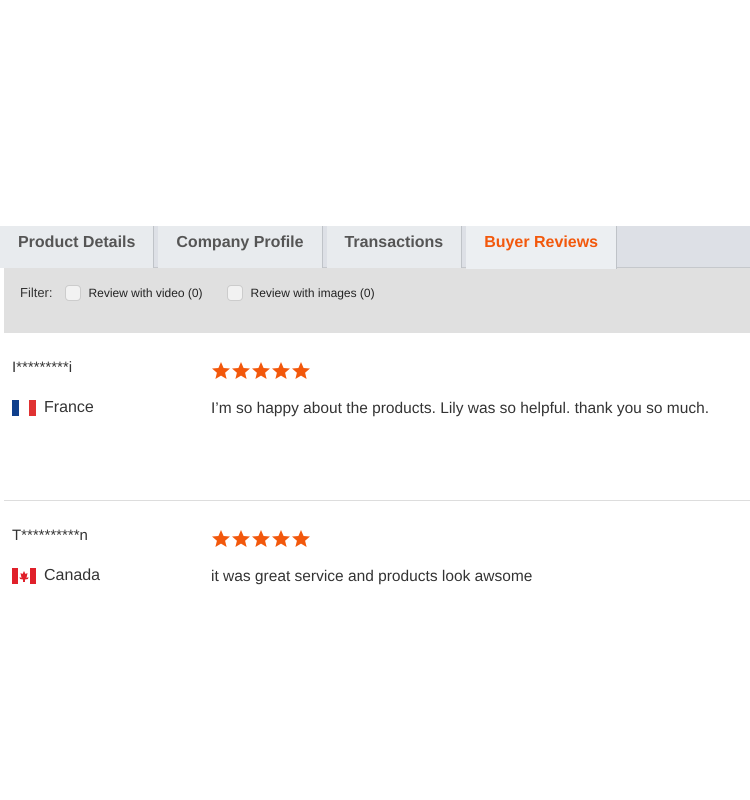  Describe the element at coordinates (36, 293) in the screenshot. I see `filter-label: Filter:` at that location.